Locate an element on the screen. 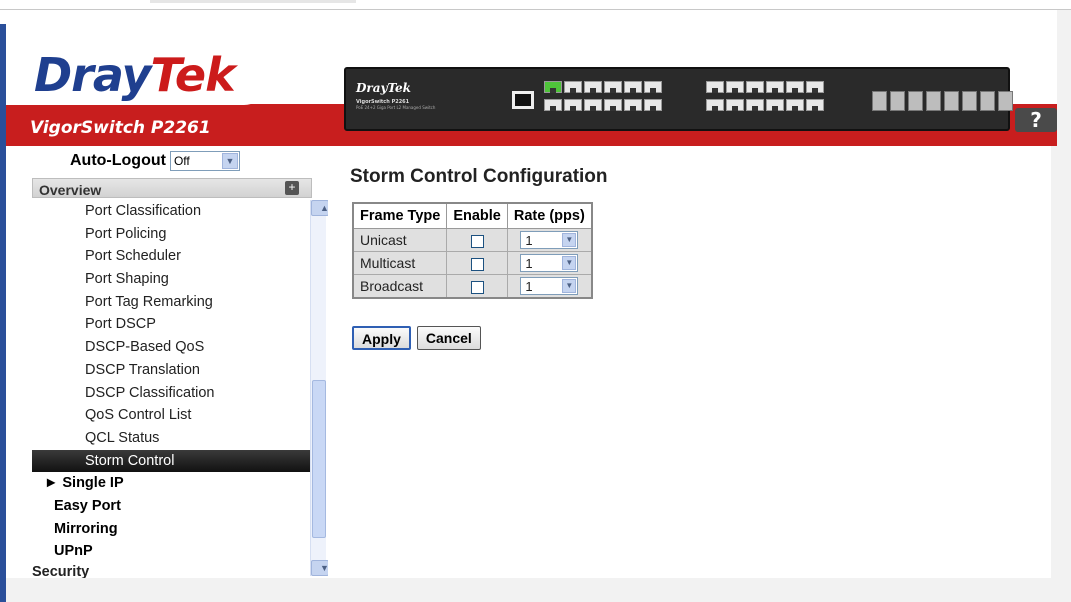 The image size is (1071, 602). nav-item-qos-control-list: QoS Control List is located at coordinates (172, 415).